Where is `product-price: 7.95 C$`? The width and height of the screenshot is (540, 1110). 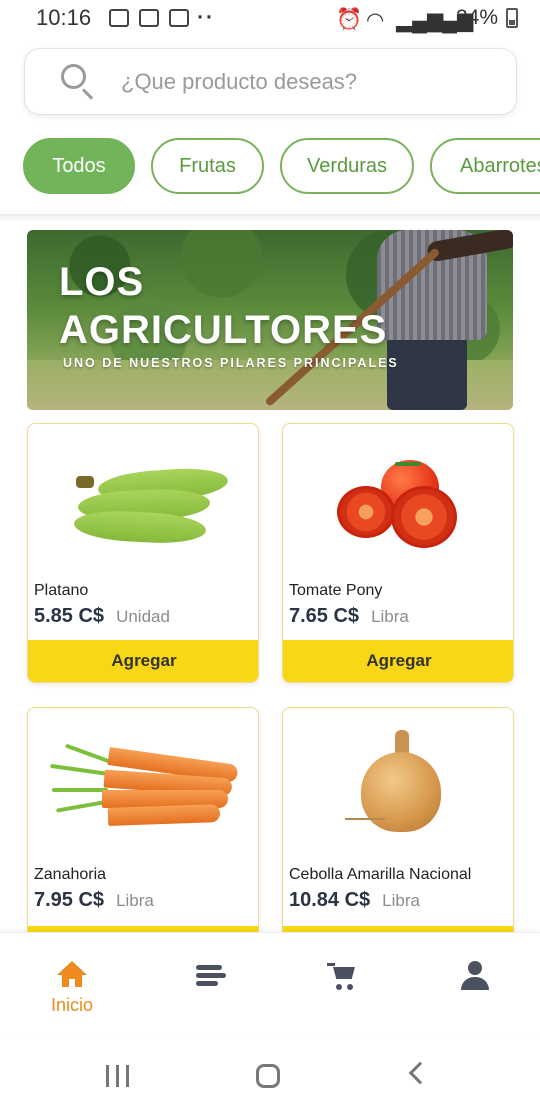
product-price: 7.95 C$ is located at coordinates (69, 900).